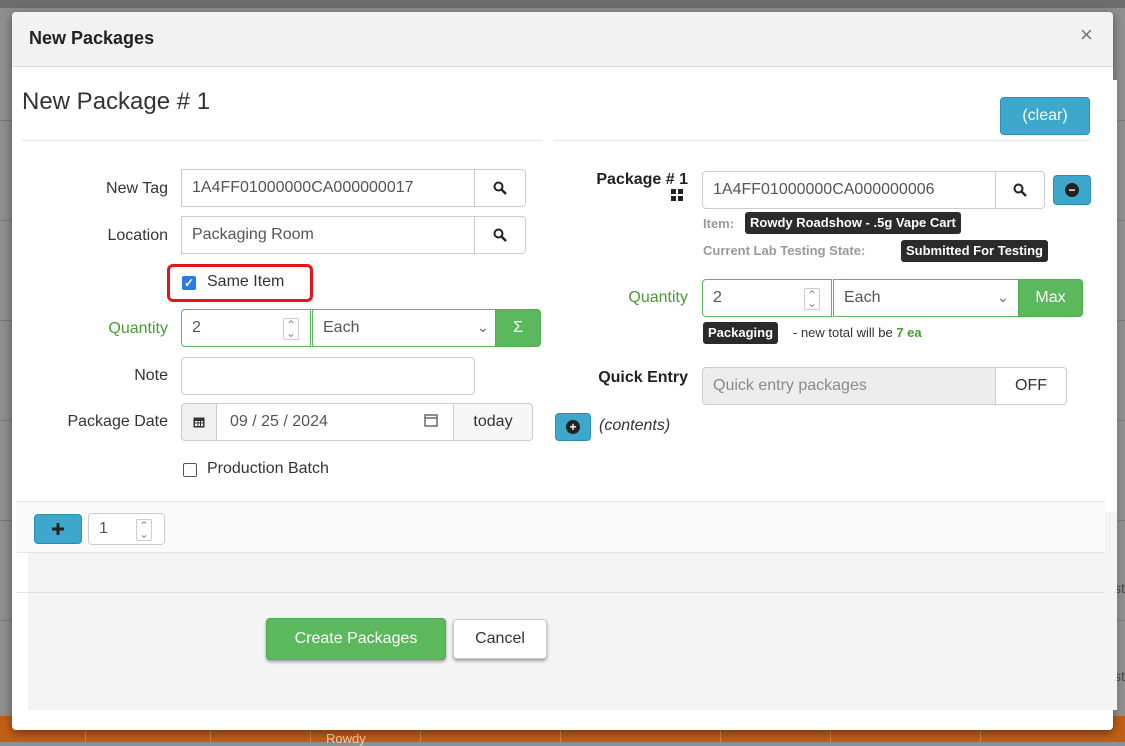 The image size is (1125, 746). Describe the element at coordinates (328, 235) in the screenshot. I see `location-input: Packaging Room` at that location.